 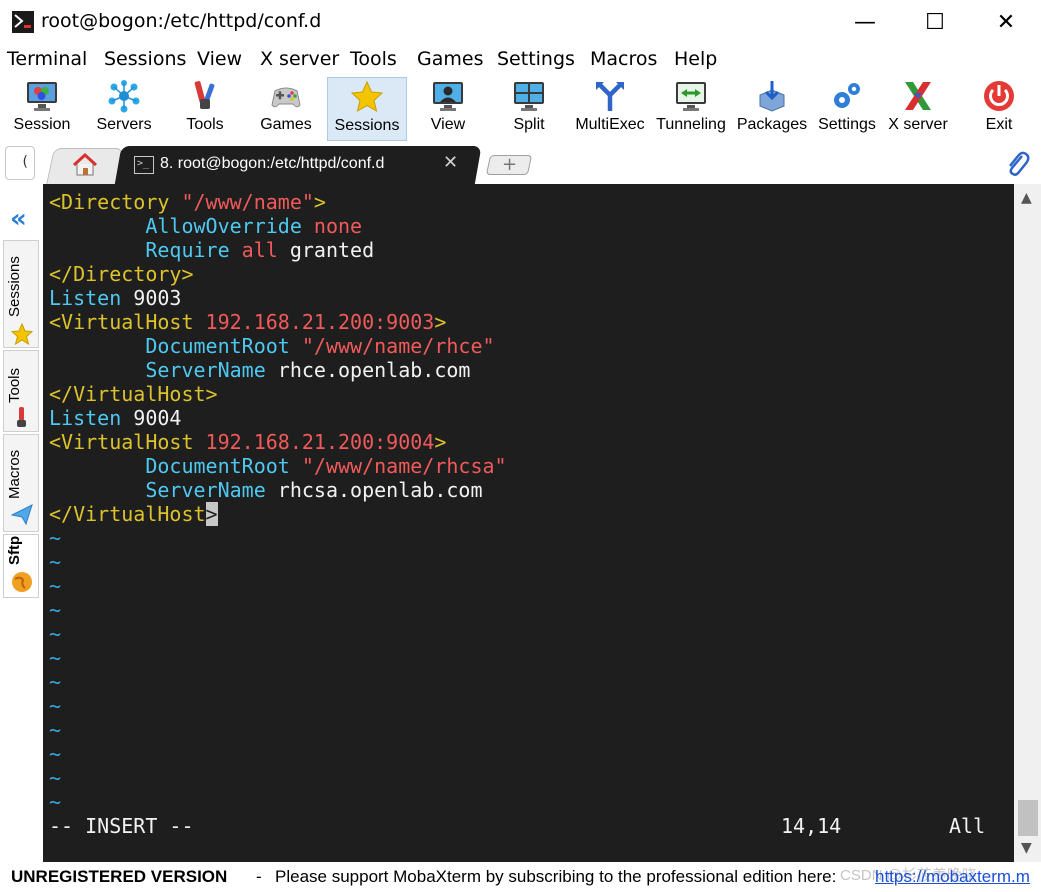 What do you see at coordinates (181, 21) in the screenshot?
I see `window-title: root@bogon:/etc/httpd/conf.d` at bounding box center [181, 21].